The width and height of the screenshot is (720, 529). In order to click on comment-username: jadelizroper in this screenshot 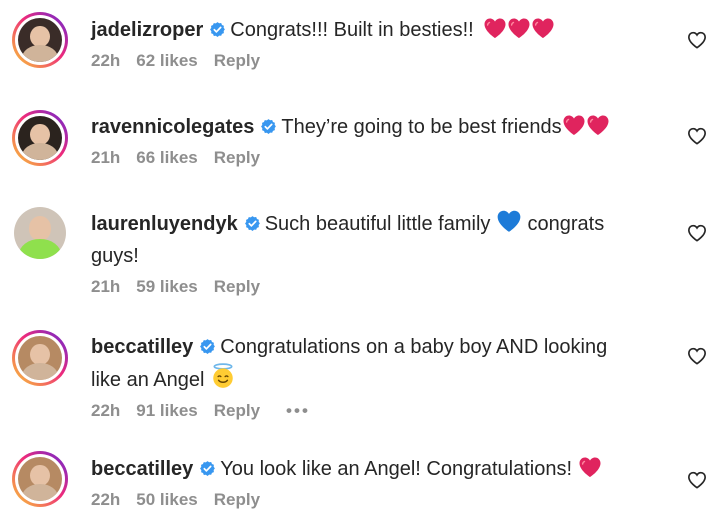, I will do `click(147, 30)`.